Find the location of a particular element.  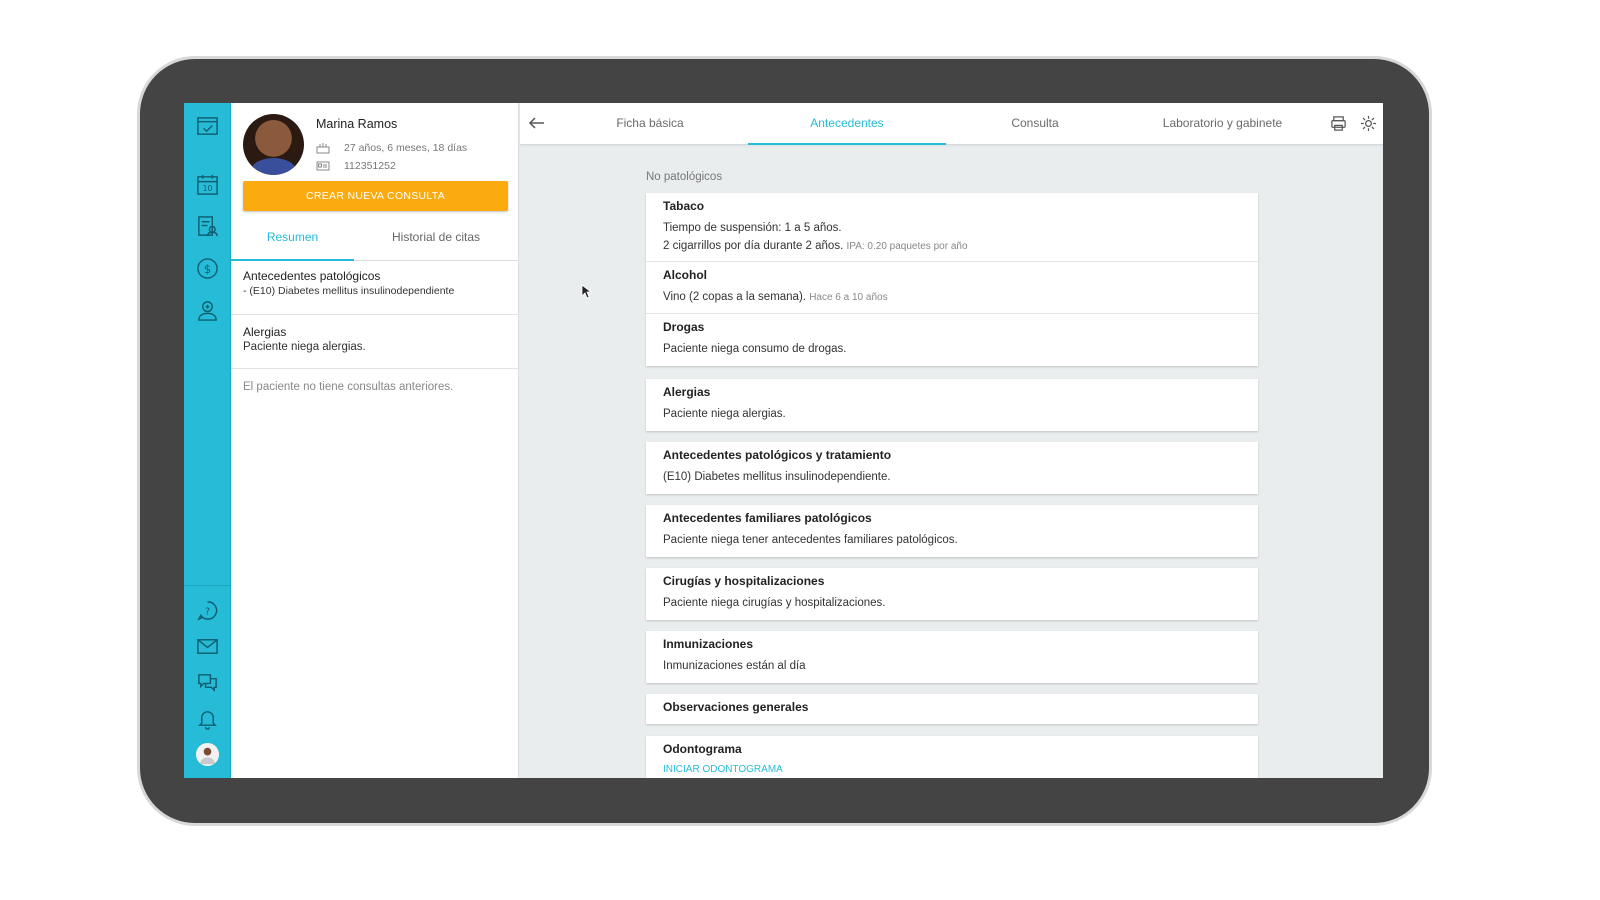

bell-icon is located at coordinates (207, 718).